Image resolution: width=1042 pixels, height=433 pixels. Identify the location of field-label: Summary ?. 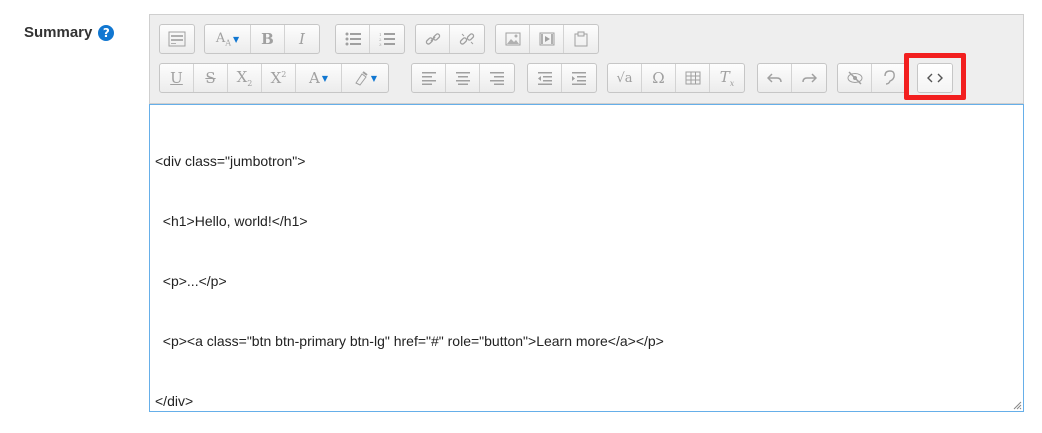
(69, 32).